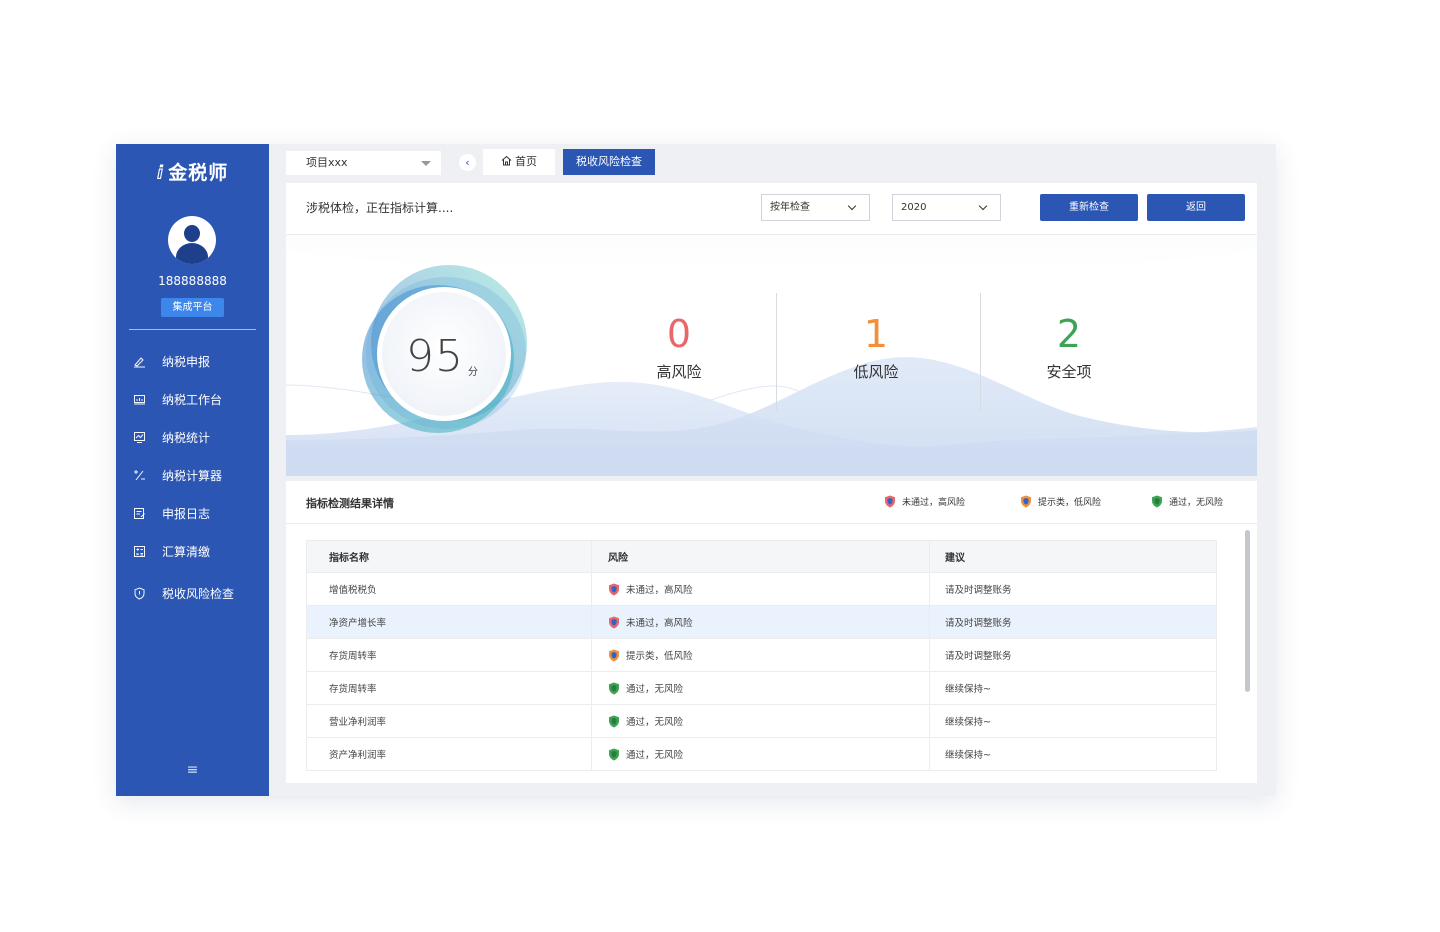 This screenshot has height=932, width=1440. I want to click on settlement-icon, so click(139, 551).